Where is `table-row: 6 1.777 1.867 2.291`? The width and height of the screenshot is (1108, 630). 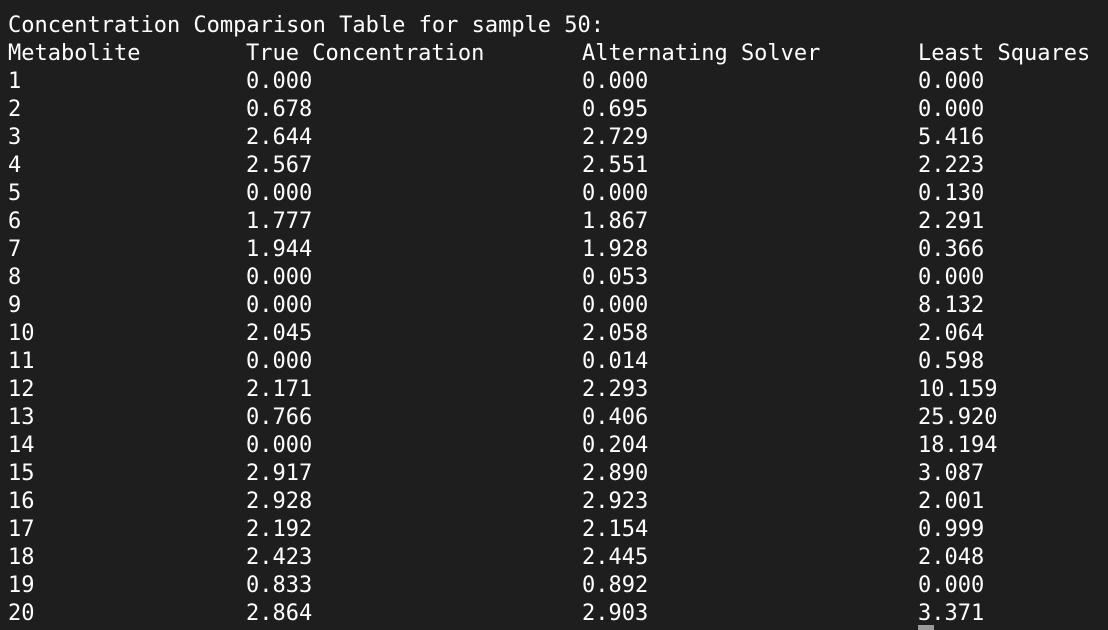 table-row: 6 1.777 1.867 2.291 is located at coordinates (558, 222).